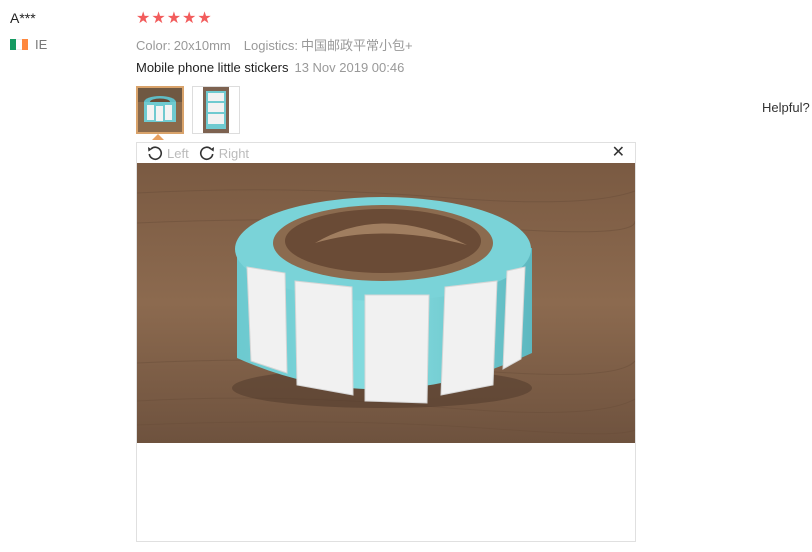  I want to click on rotate-right-button: Right, so click(224, 153).